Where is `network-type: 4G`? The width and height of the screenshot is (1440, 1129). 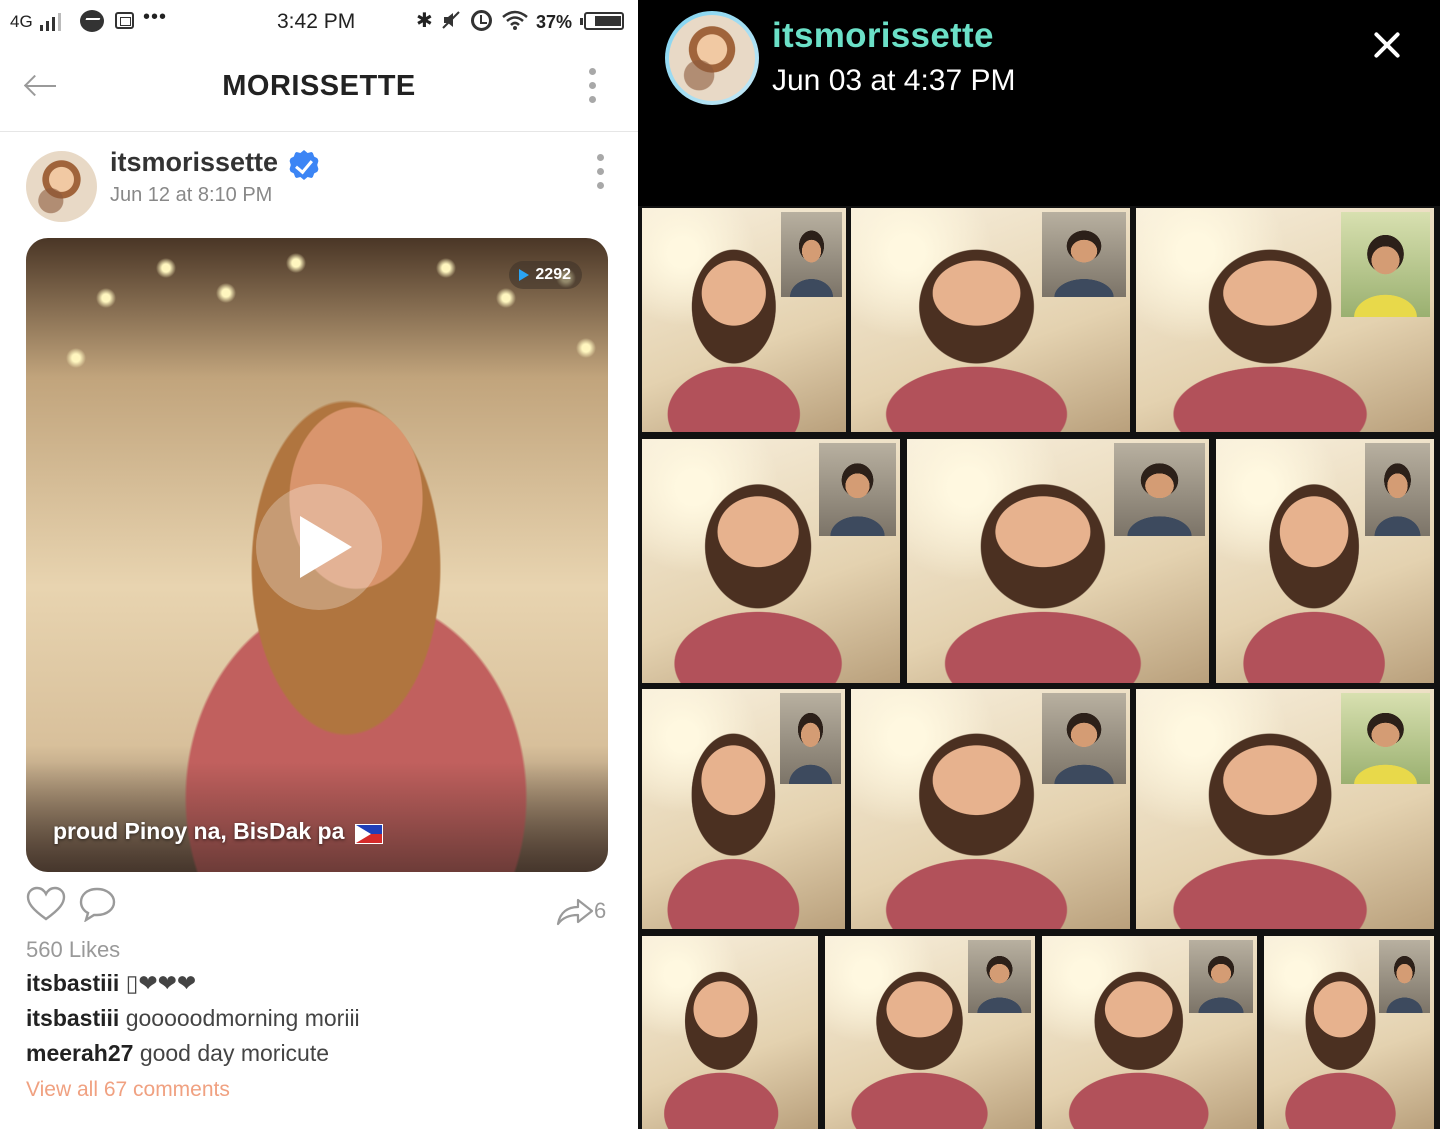 network-type: 4G is located at coordinates (21, 21).